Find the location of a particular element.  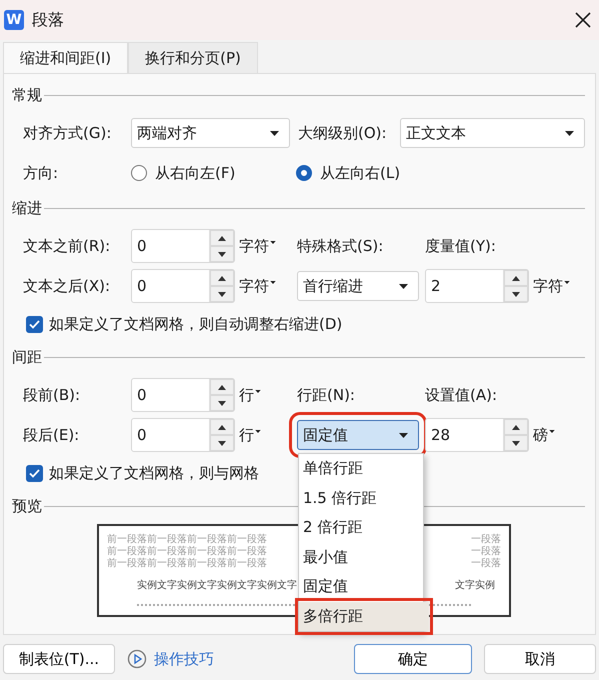

field-label: 段后(E): is located at coordinates (51, 435).